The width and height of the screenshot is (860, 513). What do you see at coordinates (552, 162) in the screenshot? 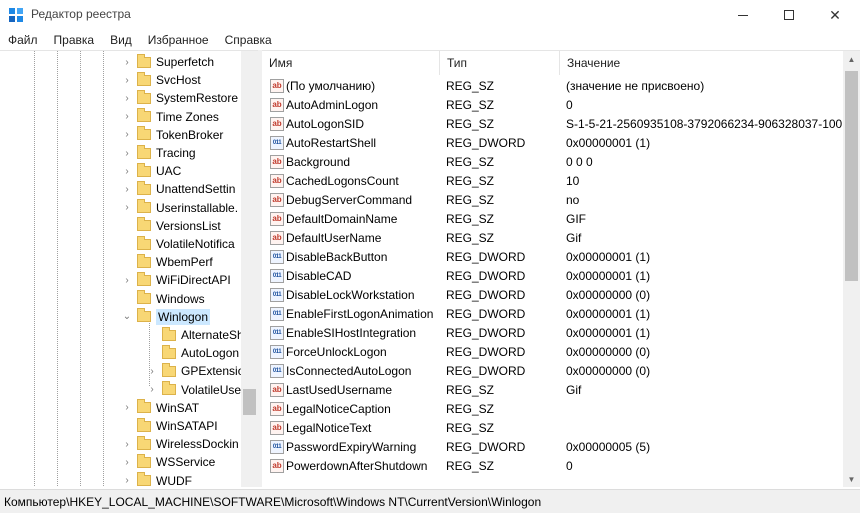
I see `value-row: ab Background REG_SZ 0 0 0` at bounding box center [552, 162].